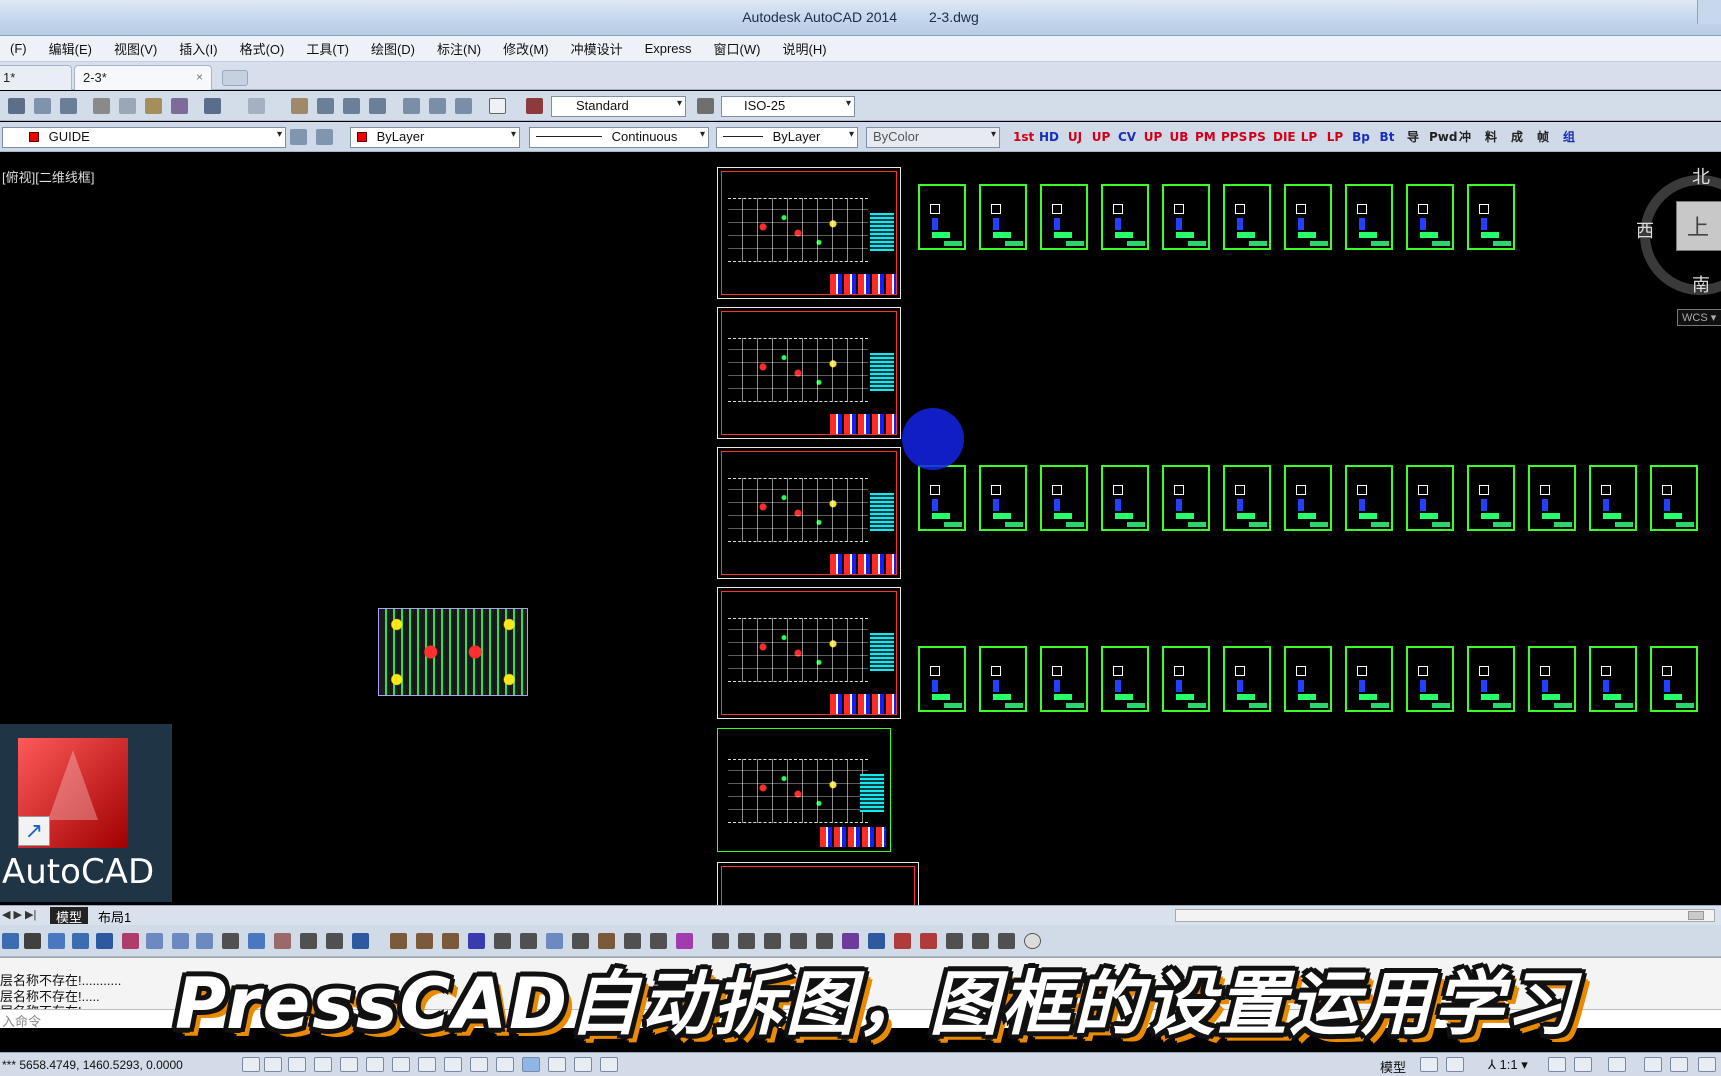  What do you see at coordinates (16, 106) in the screenshot?
I see `plot-icon` at bounding box center [16, 106].